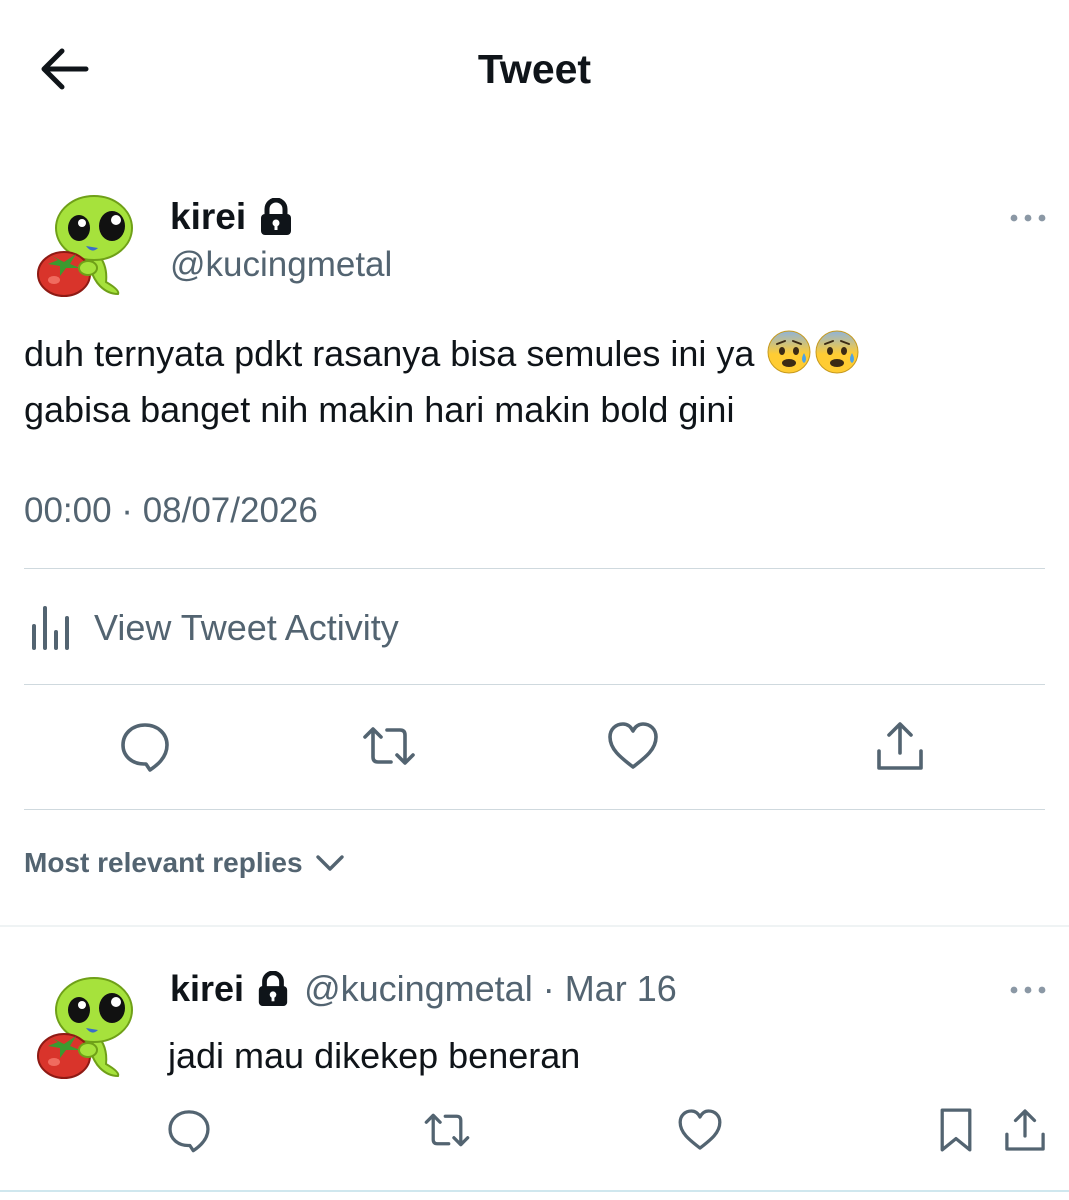  Describe the element at coordinates (171, 511) in the screenshot. I see `tweet-timestamp: 00:00 · 08/07/2026` at that location.